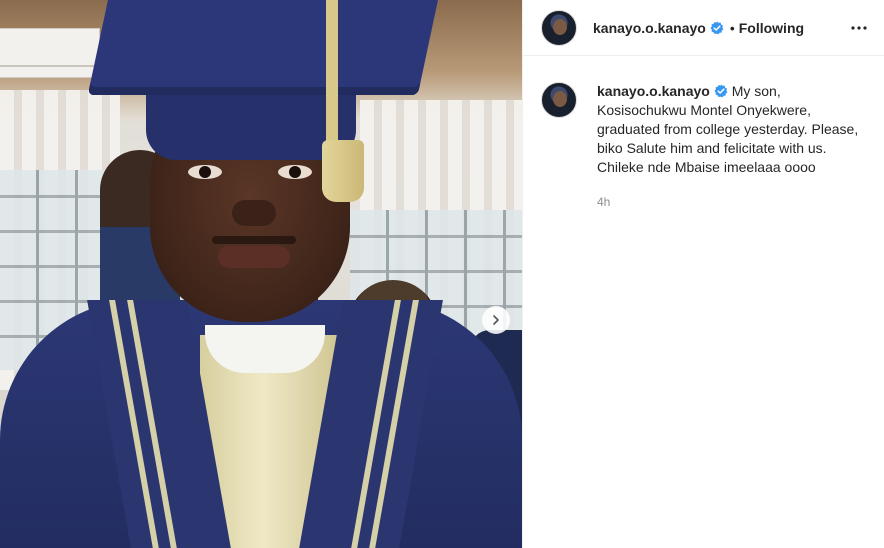 The width and height of the screenshot is (884, 548). I want to click on shirt-collar, so click(265, 349).